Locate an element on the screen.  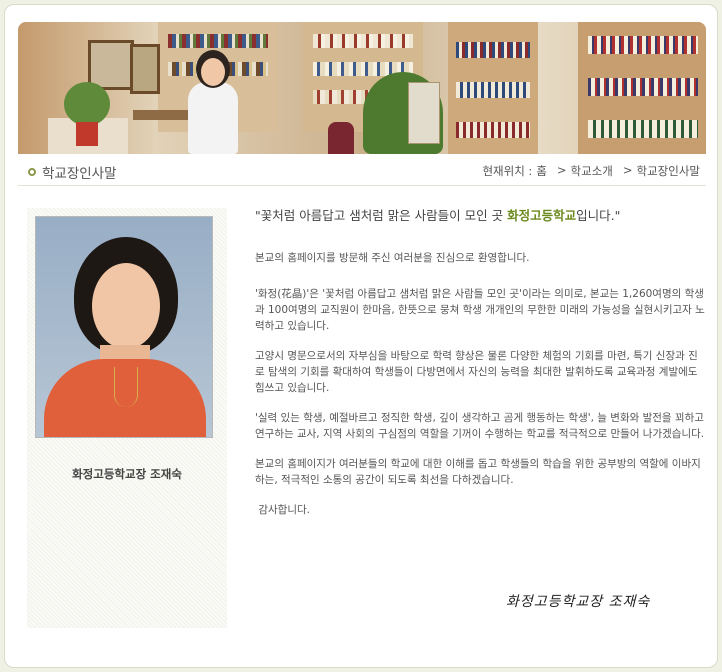
greeting-closing: 감사합니다. is located at coordinates (282, 510).